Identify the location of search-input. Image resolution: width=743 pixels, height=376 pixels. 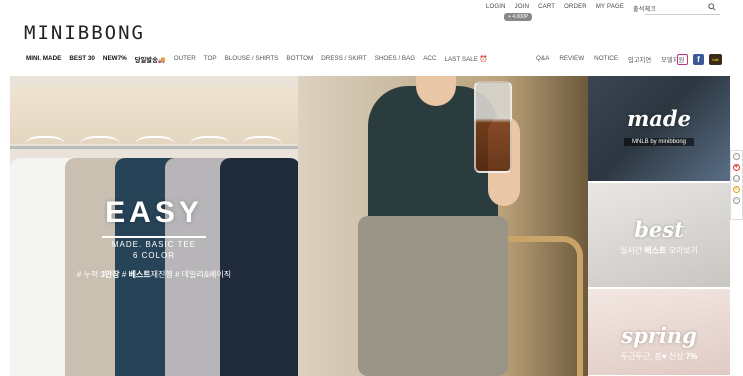
(675, 14).